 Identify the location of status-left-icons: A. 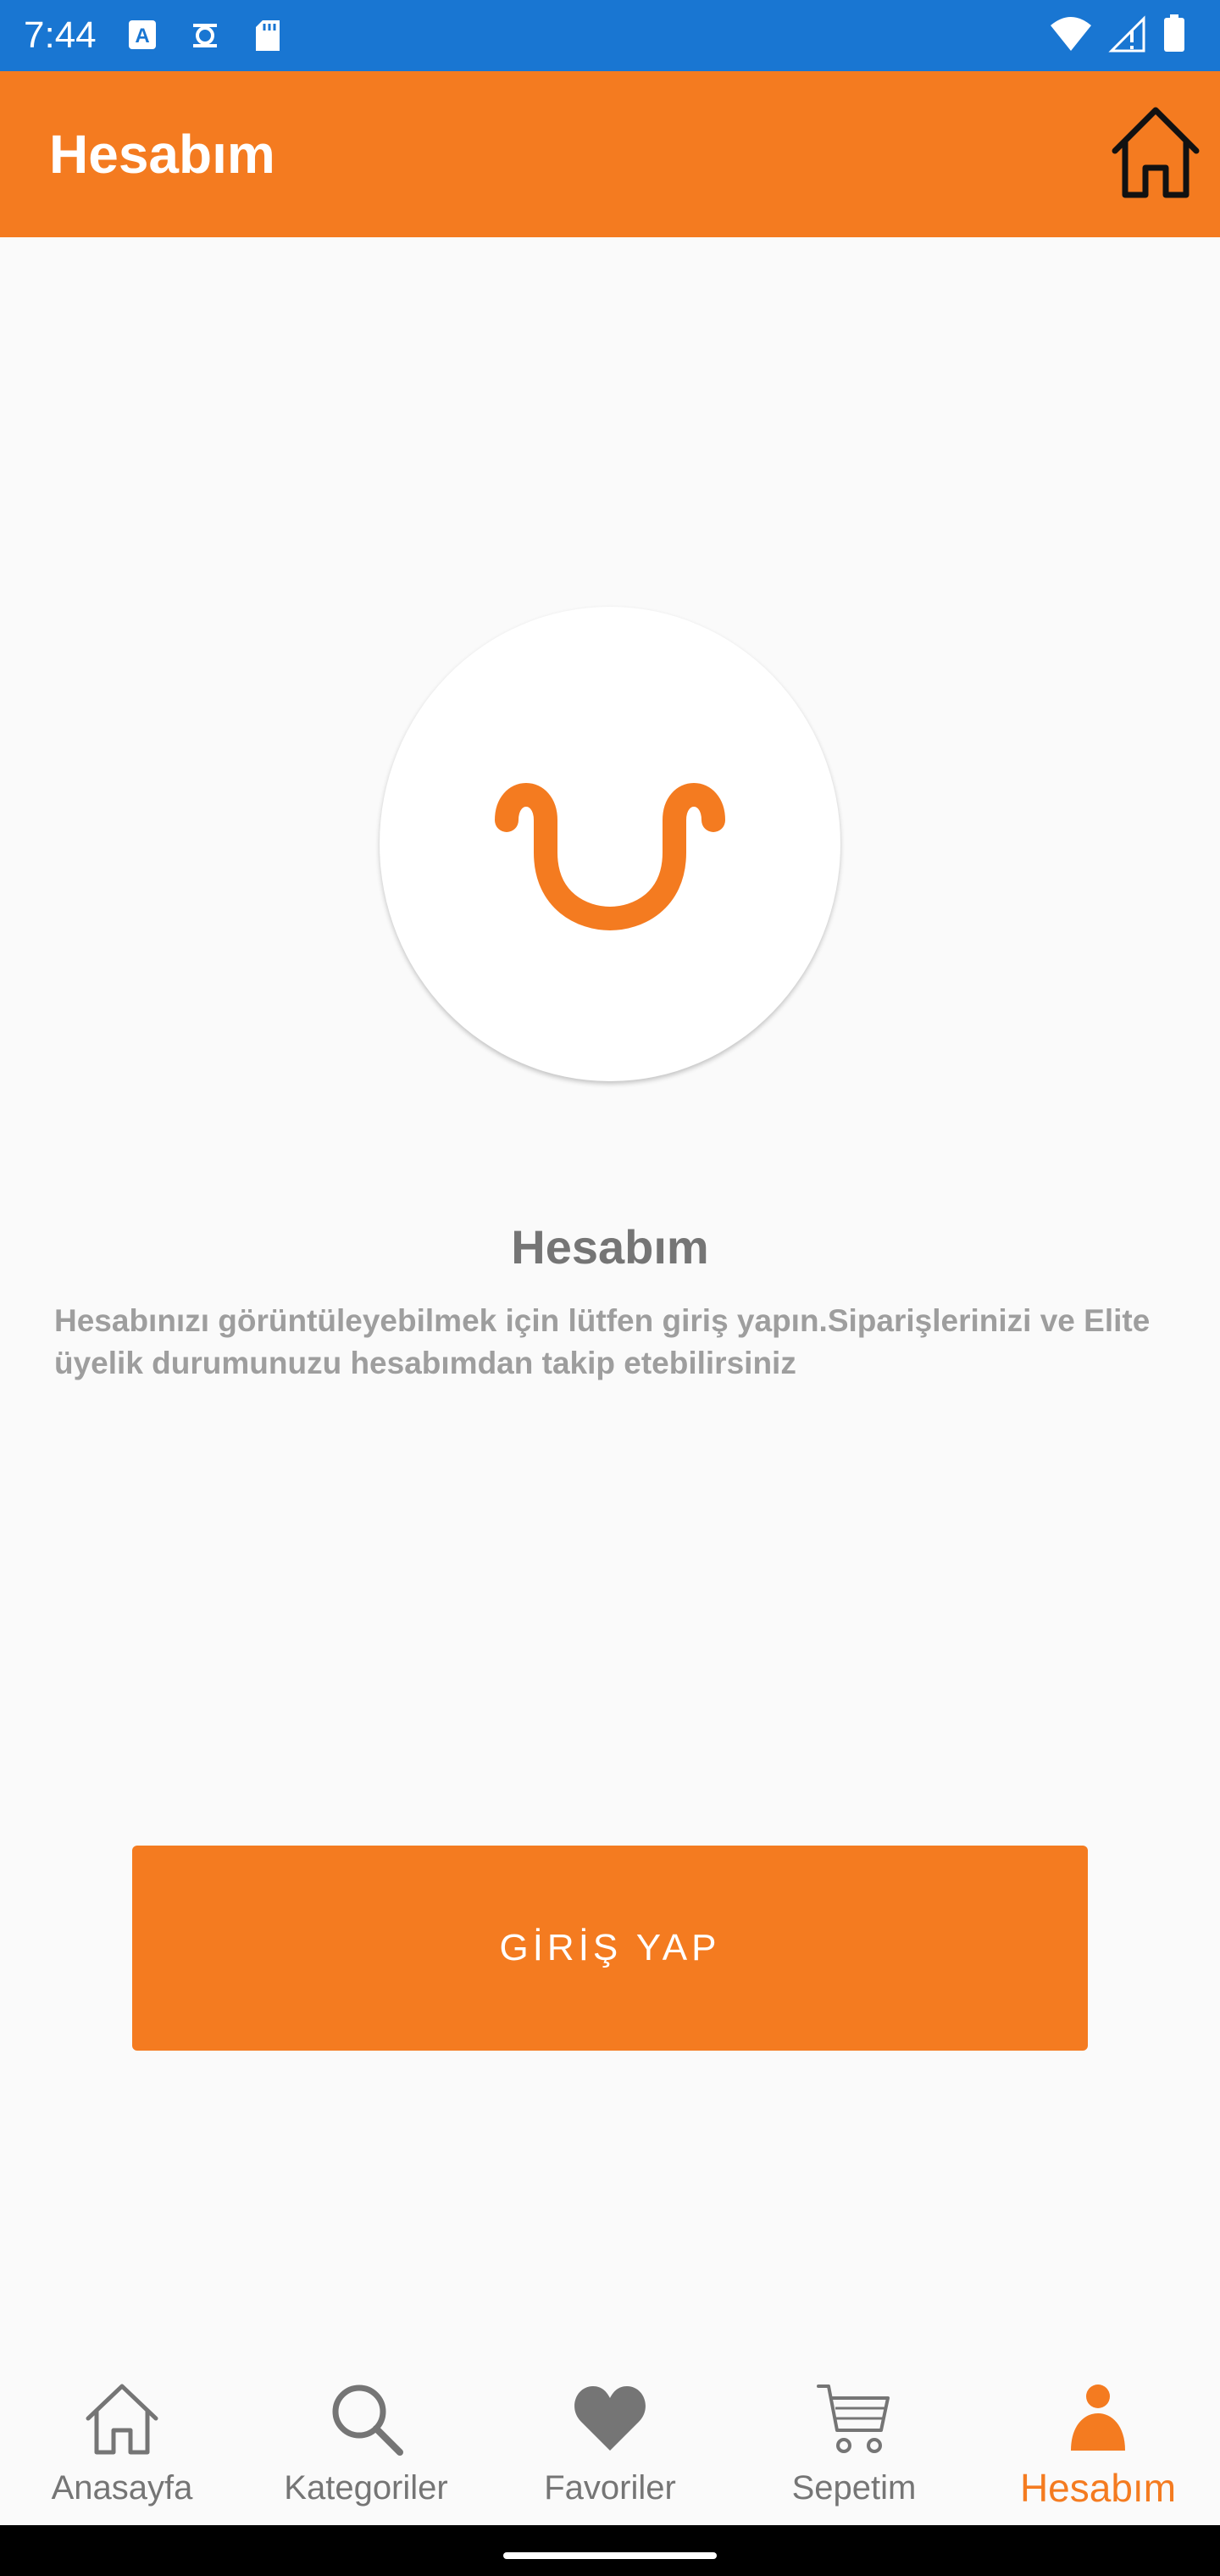
(205, 35).